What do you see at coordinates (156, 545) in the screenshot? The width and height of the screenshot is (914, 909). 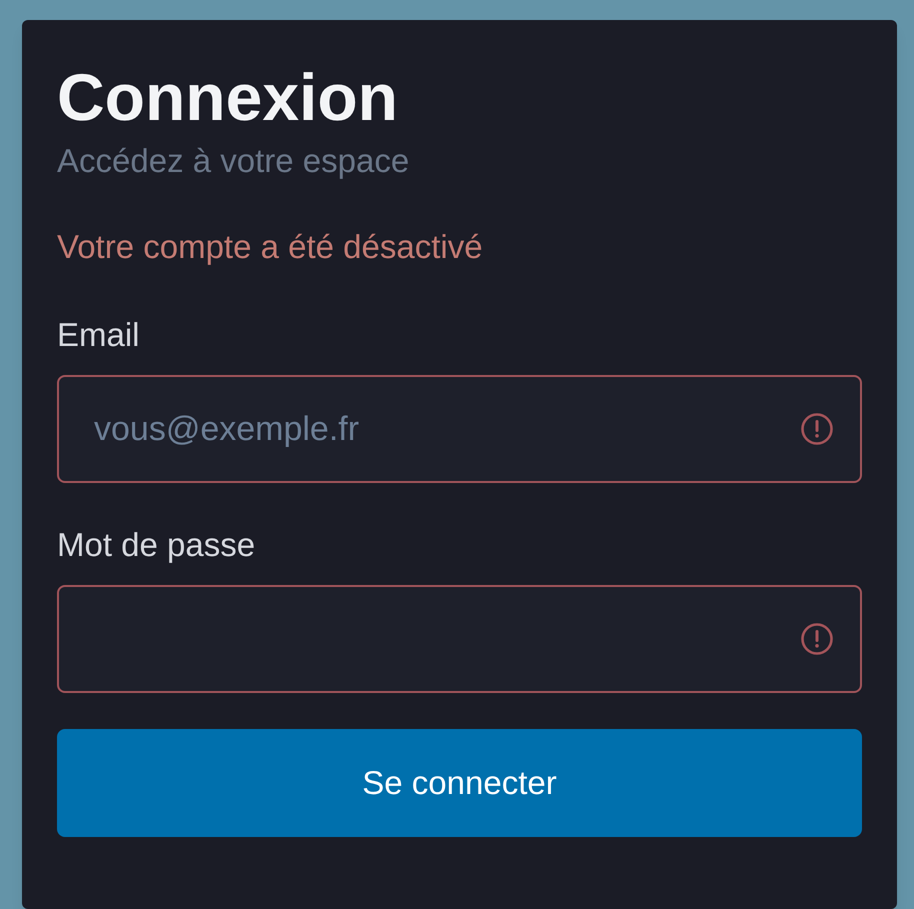 I see `field-label: Mot de passe` at bounding box center [156, 545].